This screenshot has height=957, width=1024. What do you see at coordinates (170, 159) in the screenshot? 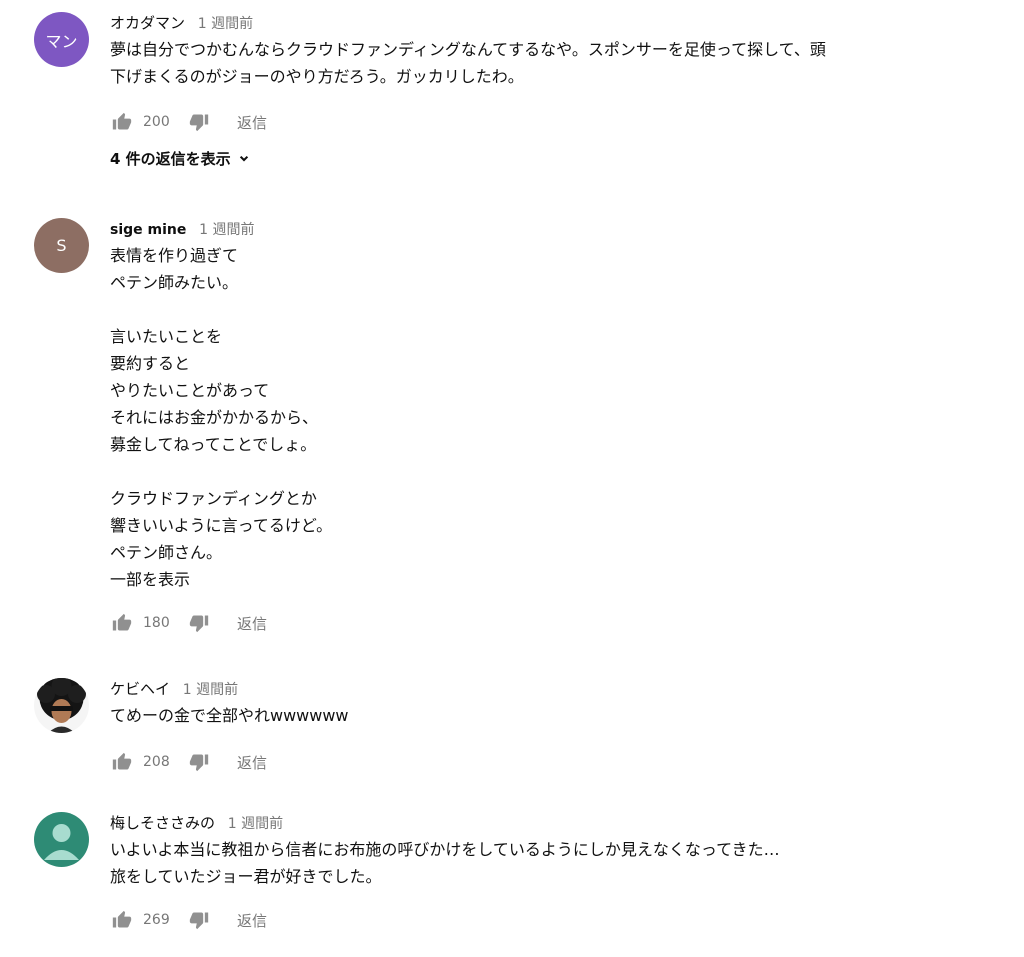
I see `view-replies-label: 4 件の返信を表示` at bounding box center [170, 159].